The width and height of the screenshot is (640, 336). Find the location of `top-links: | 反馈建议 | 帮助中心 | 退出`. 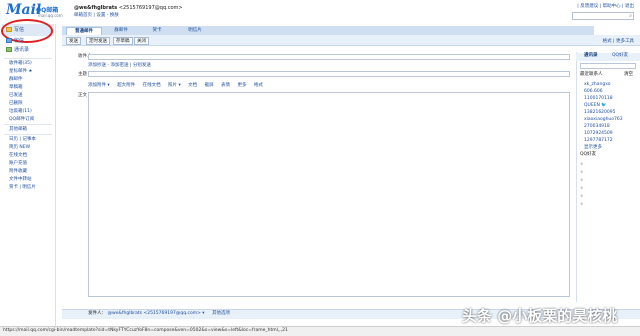

top-links: | 反馈建议 | 帮助中心 | 退出 is located at coordinates (605, 6).